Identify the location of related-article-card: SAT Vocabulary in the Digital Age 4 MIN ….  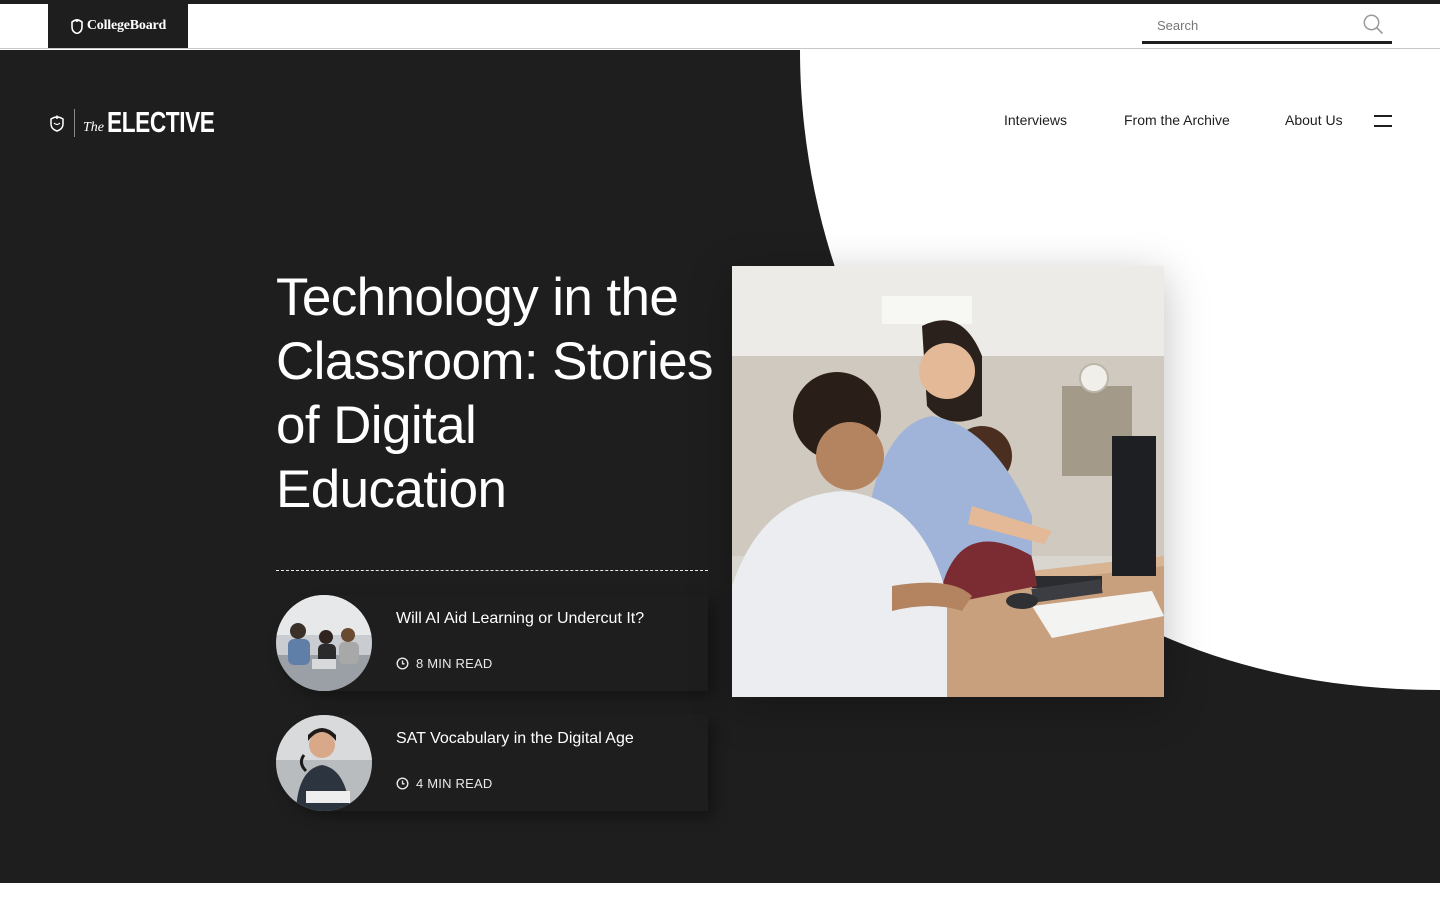
(492, 763).